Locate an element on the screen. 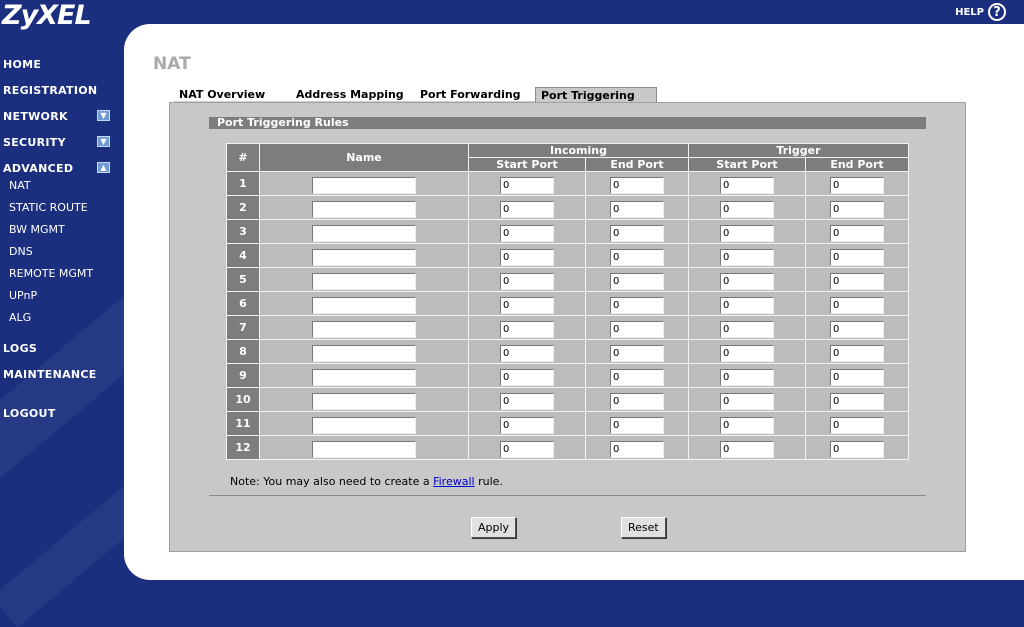  nav-advanced-static-route: STATIC ROUTE is located at coordinates (48, 207).